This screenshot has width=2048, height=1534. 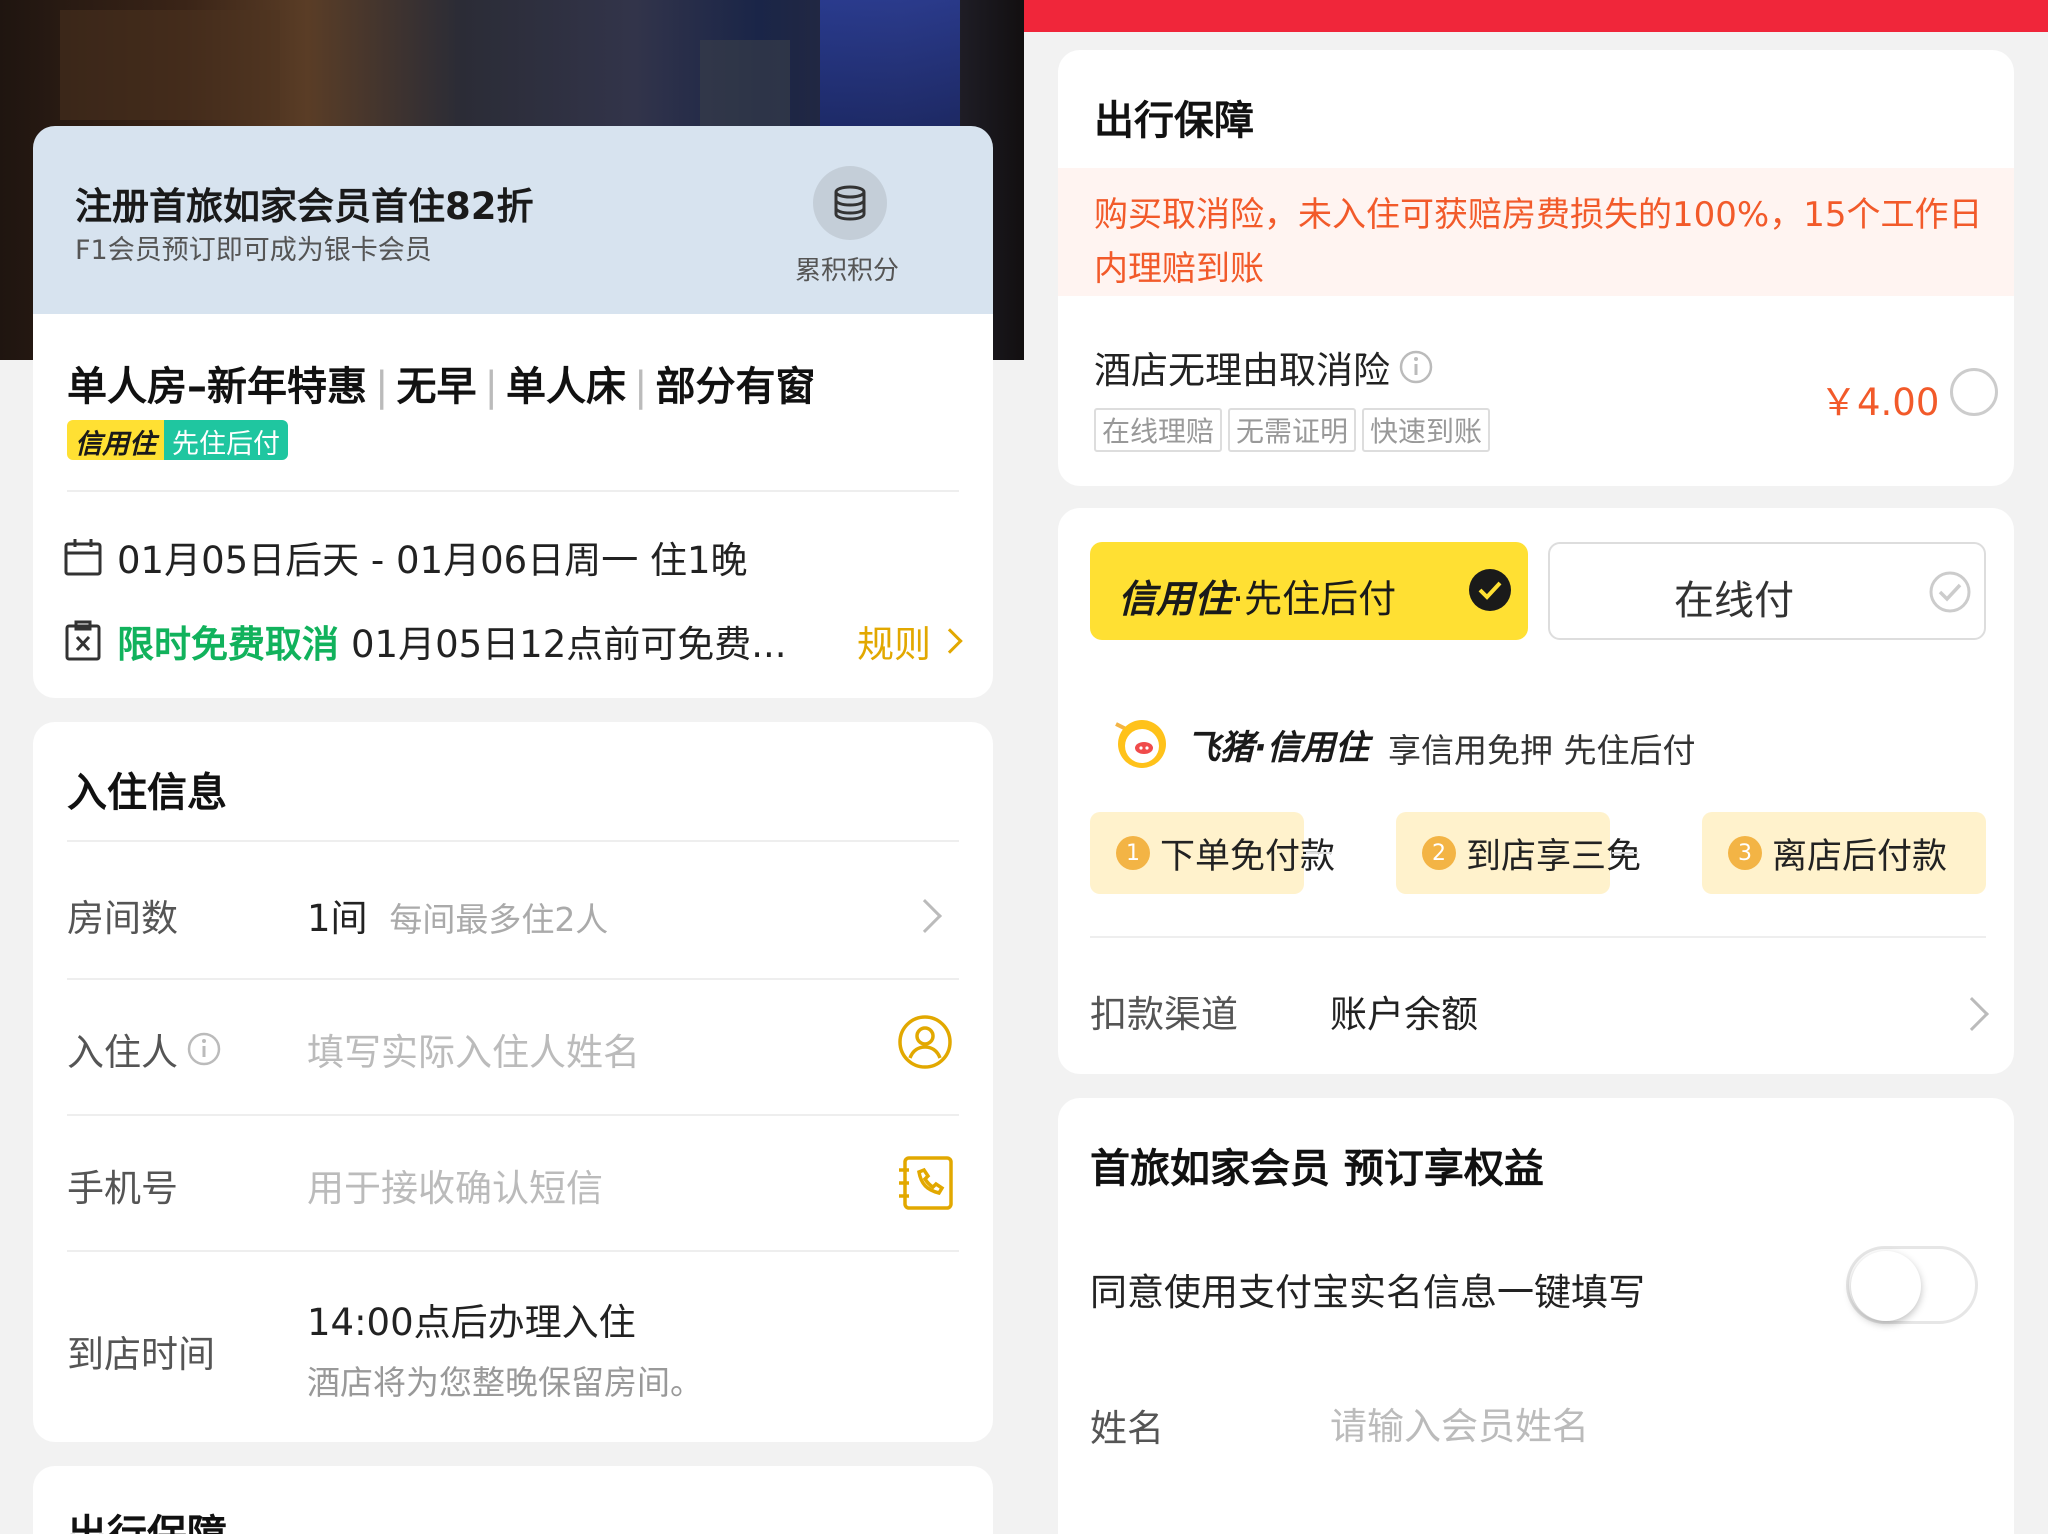 What do you see at coordinates (565, 387) in the screenshot?
I see `room-bed: 单人床` at bounding box center [565, 387].